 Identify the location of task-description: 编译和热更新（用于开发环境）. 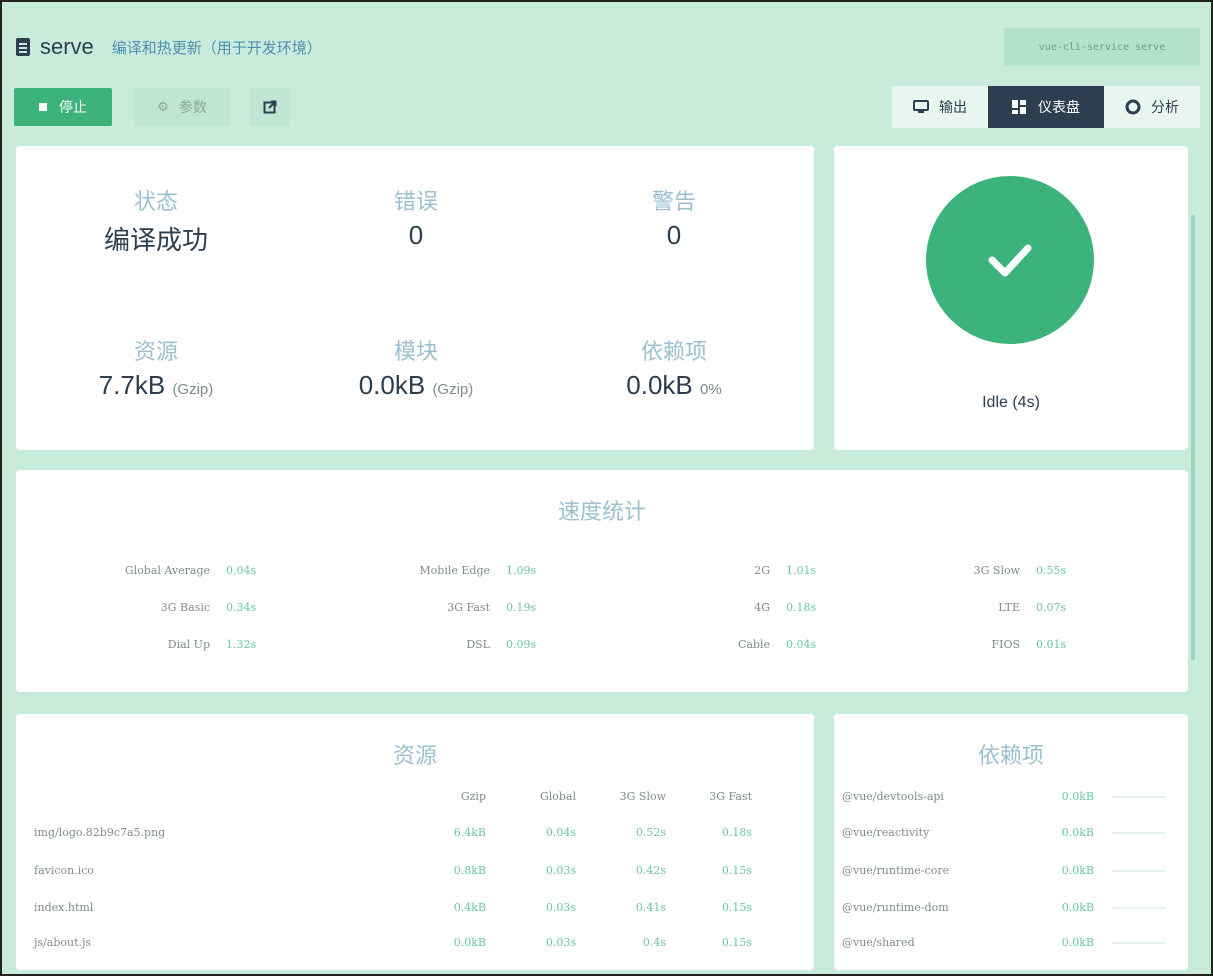
(216, 48).